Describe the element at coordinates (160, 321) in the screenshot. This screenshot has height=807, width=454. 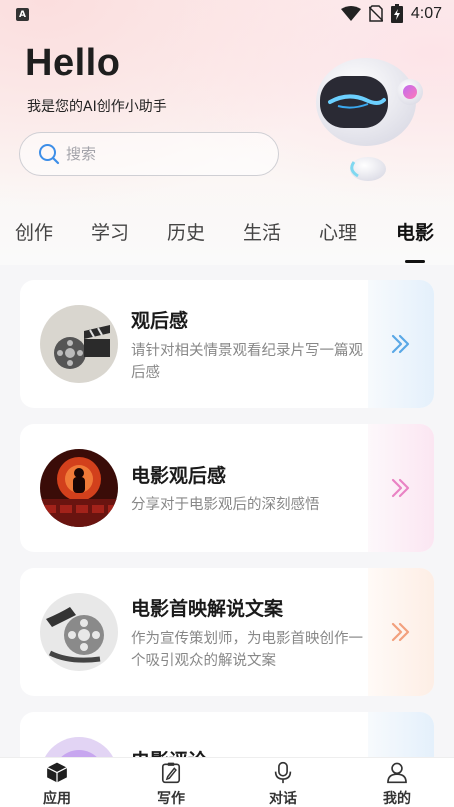
I see `card-title: 观后感` at that location.